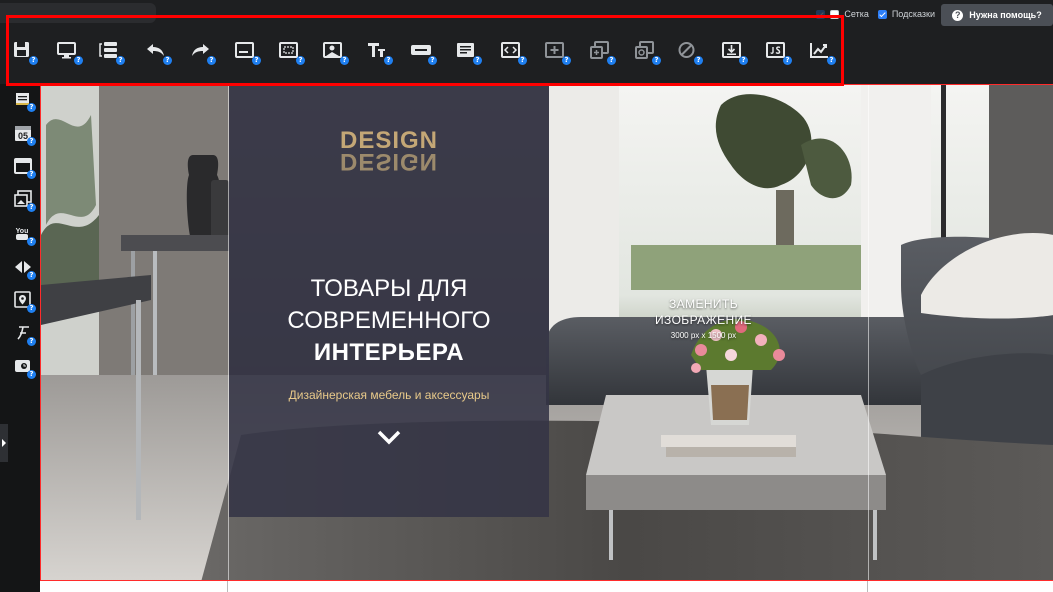 Image resolution: width=1053 pixels, height=592 pixels. What do you see at coordinates (4, 443) in the screenshot?
I see `sidebar-collapse-handle` at bounding box center [4, 443].